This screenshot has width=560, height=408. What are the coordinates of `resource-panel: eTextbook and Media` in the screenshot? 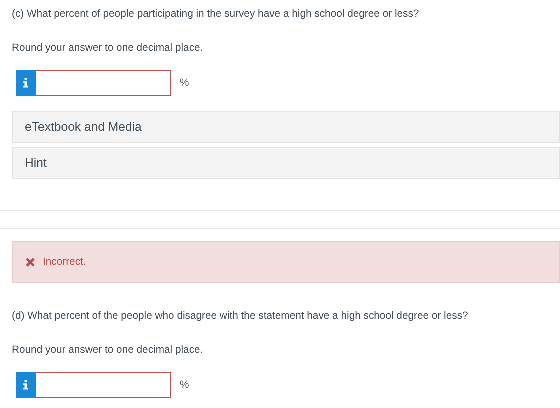 It's located at (286, 127).